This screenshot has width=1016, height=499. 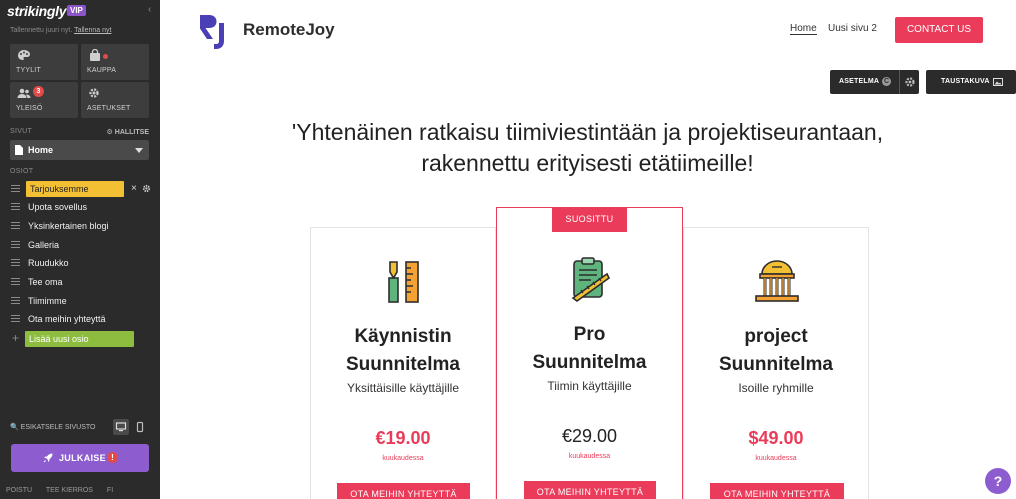 What do you see at coordinates (48, 458) in the screenshot?
I see `rocket-icon` at bounding box center [48, 458].